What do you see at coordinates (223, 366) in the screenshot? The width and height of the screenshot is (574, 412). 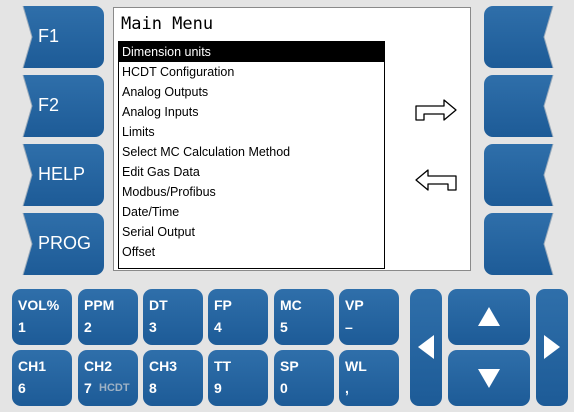 I see `key-label-top: TT` at bounding box center [223, 366].